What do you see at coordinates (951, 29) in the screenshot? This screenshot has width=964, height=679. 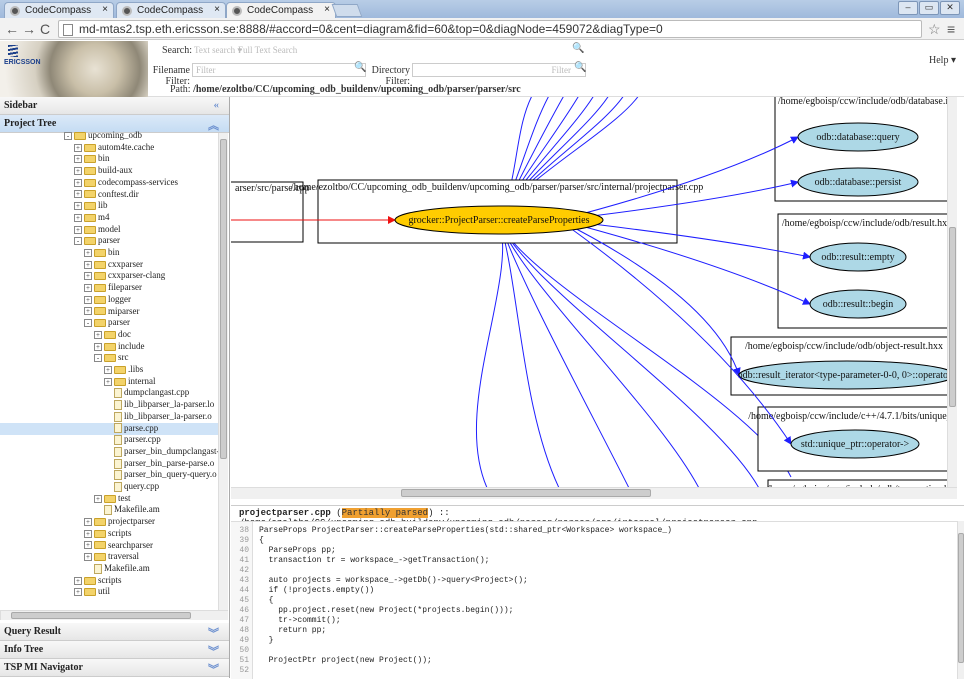 I see `browser-menu-icon: ≡` at bounding box center [951, 29].